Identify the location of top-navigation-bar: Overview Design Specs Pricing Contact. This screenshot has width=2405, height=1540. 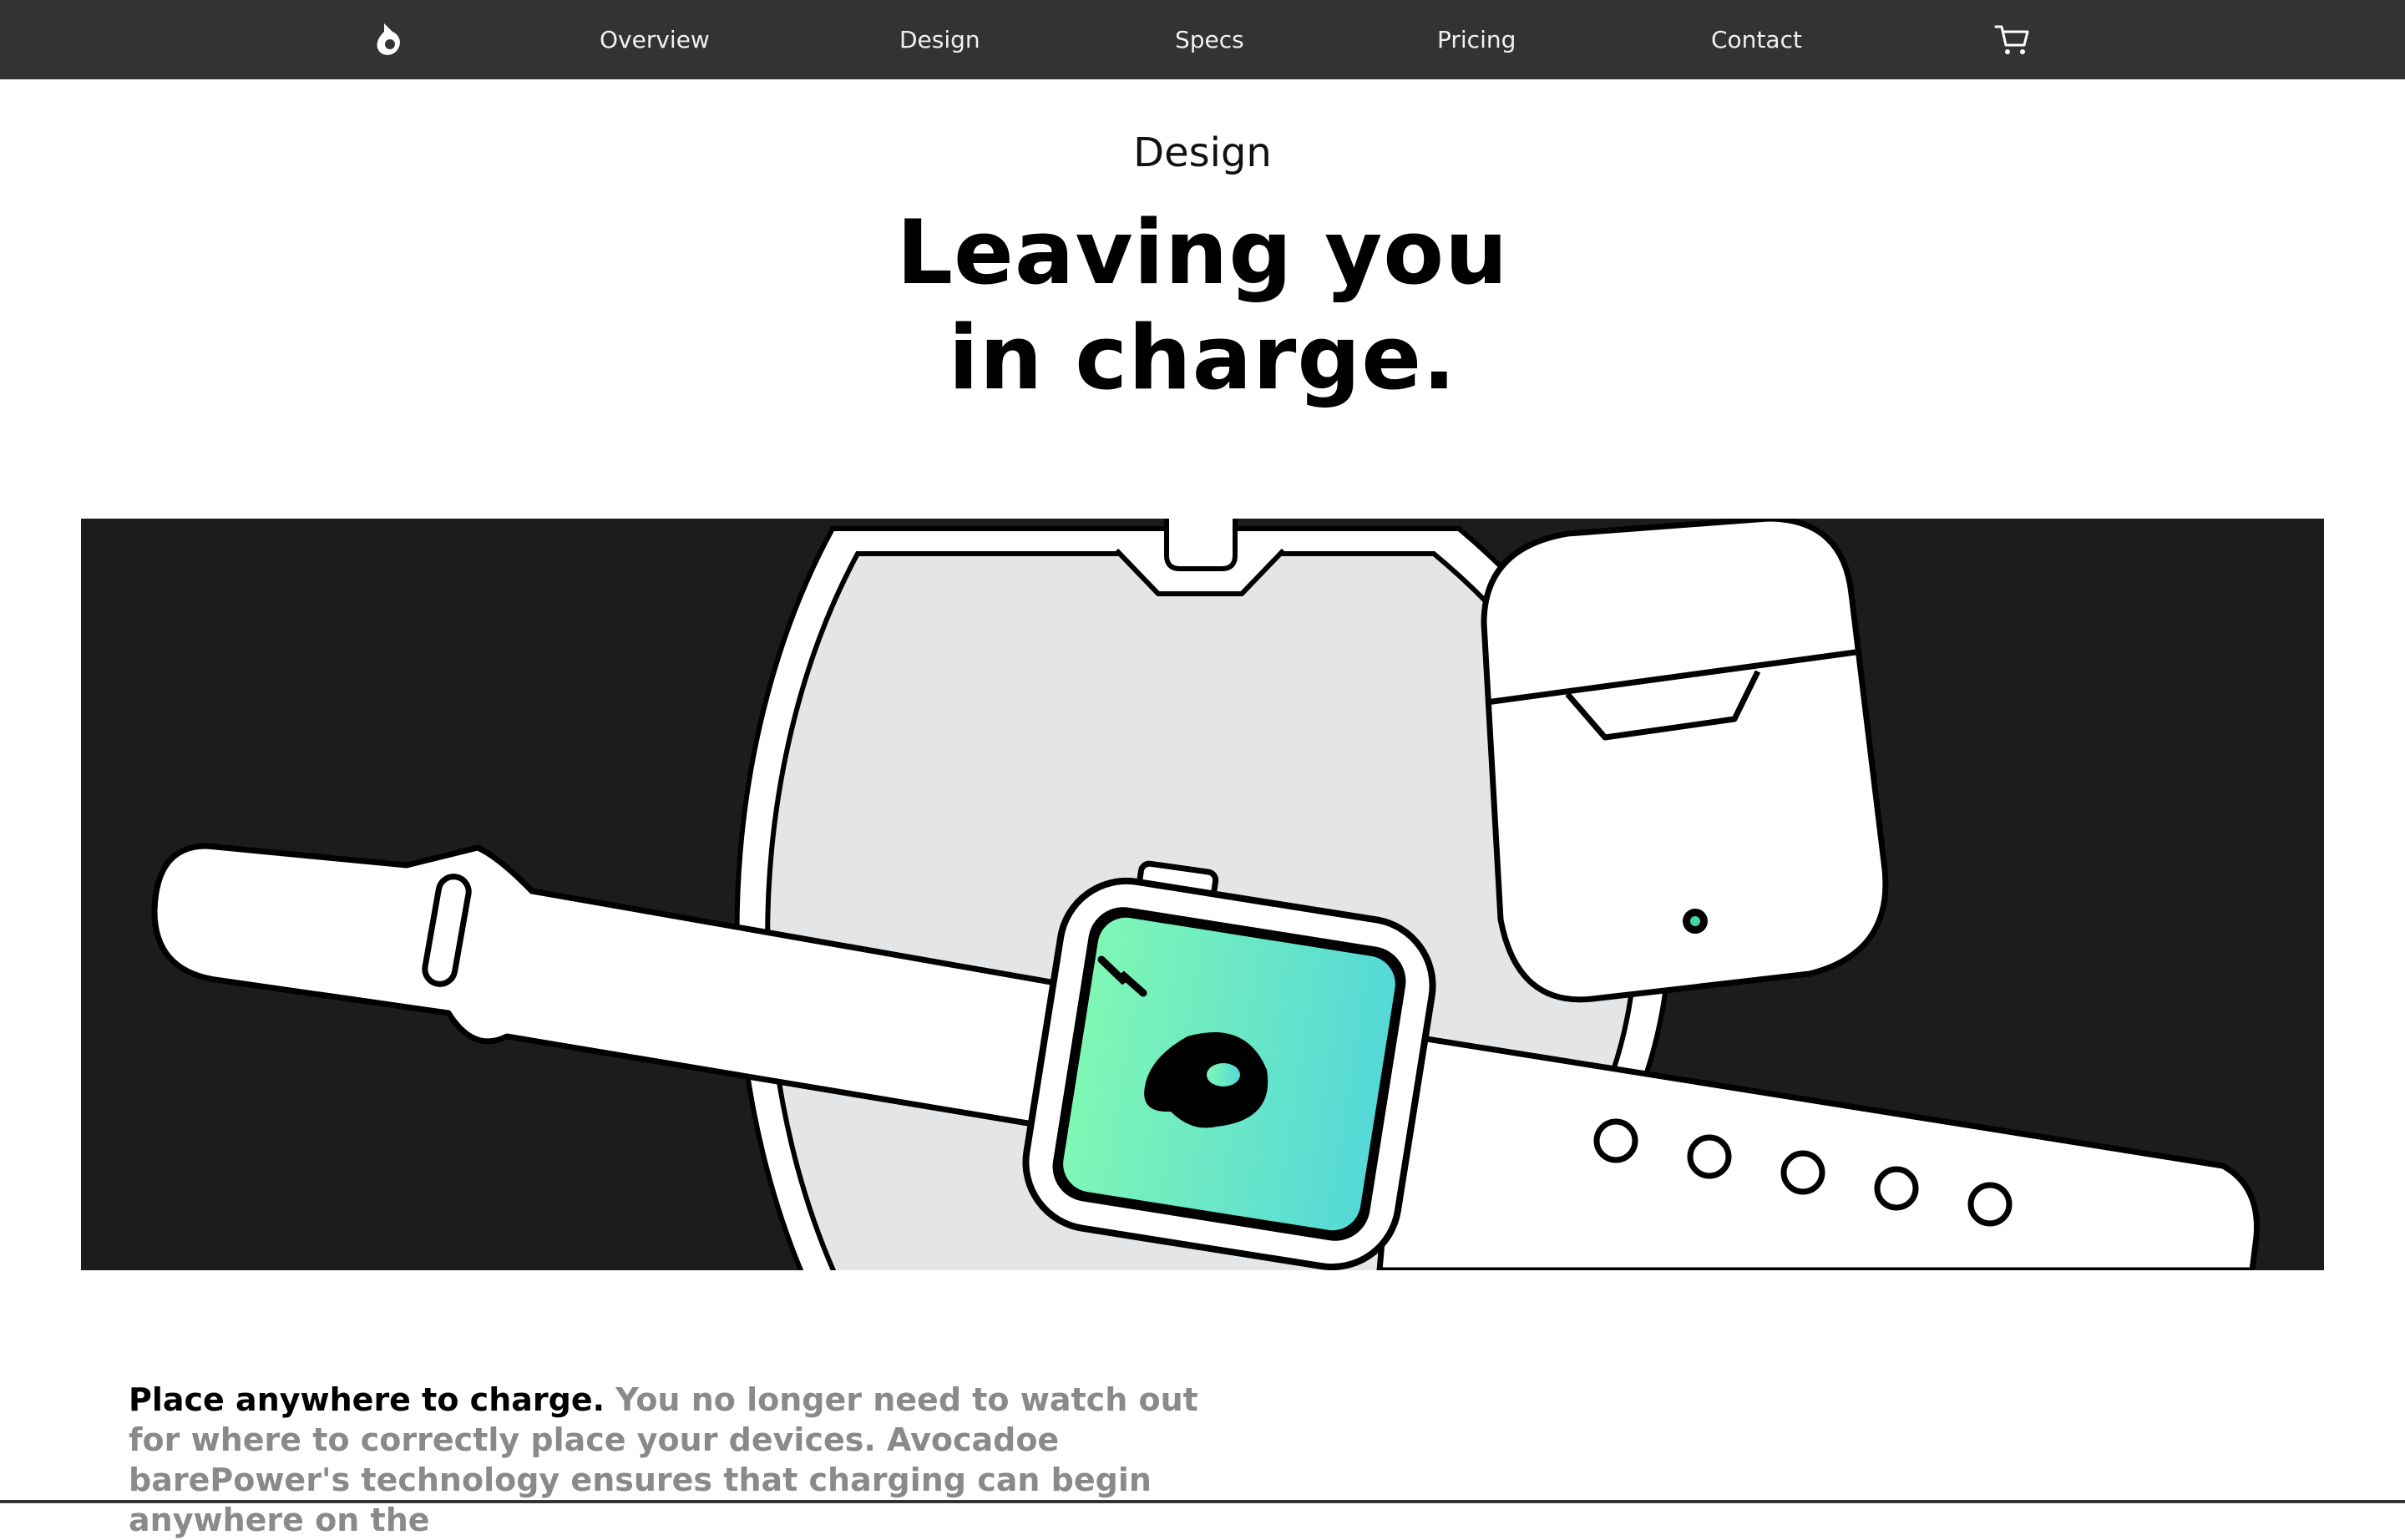
(1202, 40).